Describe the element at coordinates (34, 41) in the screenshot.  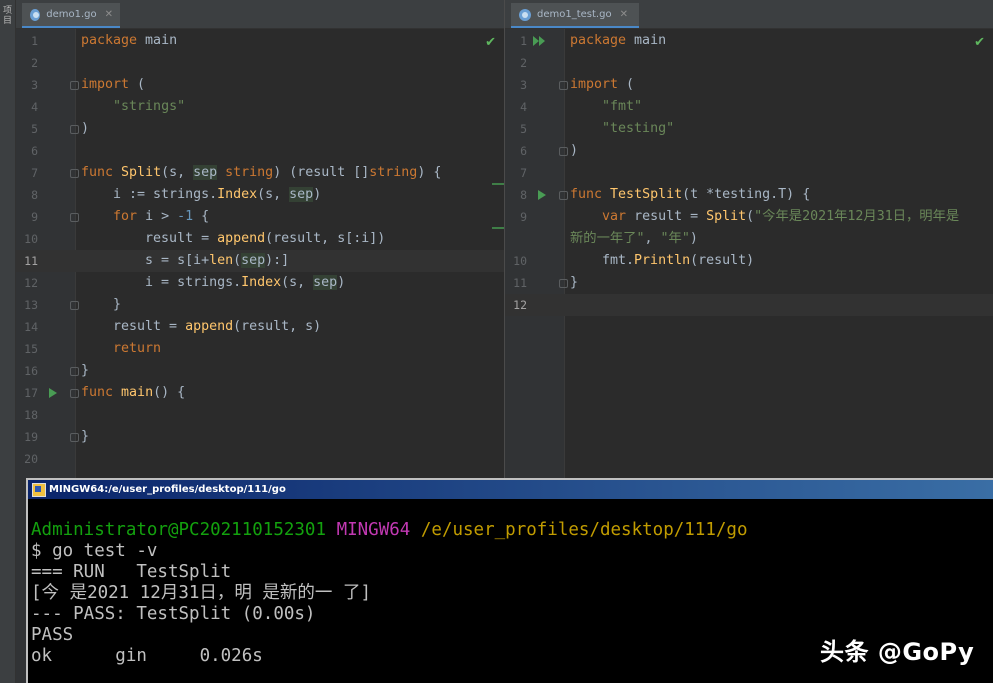
I see `line-number: 1` at that location.